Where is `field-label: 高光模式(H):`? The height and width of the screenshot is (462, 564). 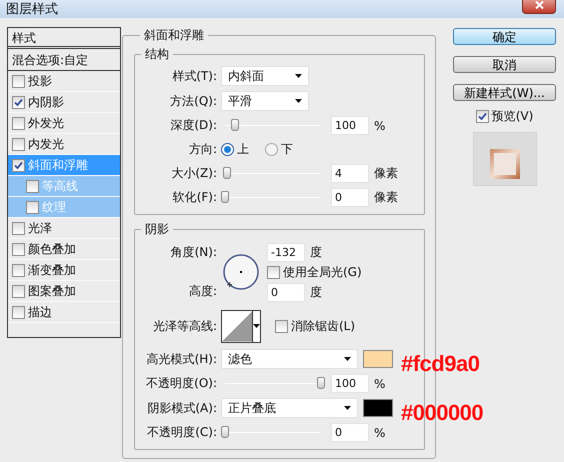
field-label: 高光模式(H): is located at coordinates (182, 359).